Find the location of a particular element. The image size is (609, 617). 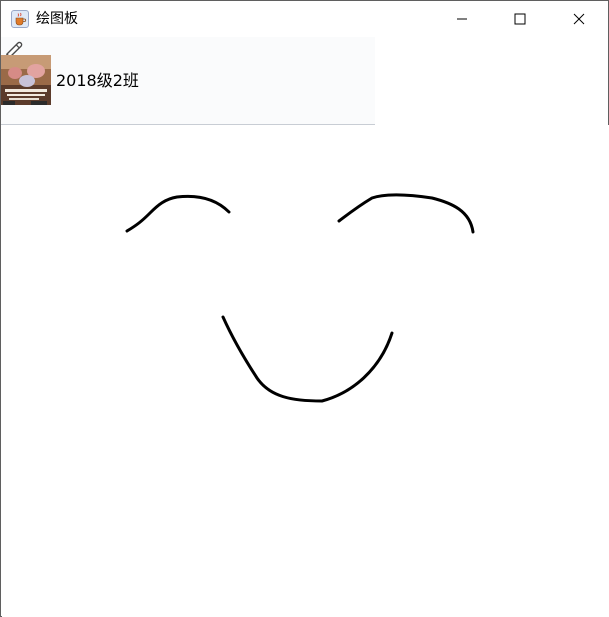

class-photo-thumbnail is located at coordinates (26, 80).